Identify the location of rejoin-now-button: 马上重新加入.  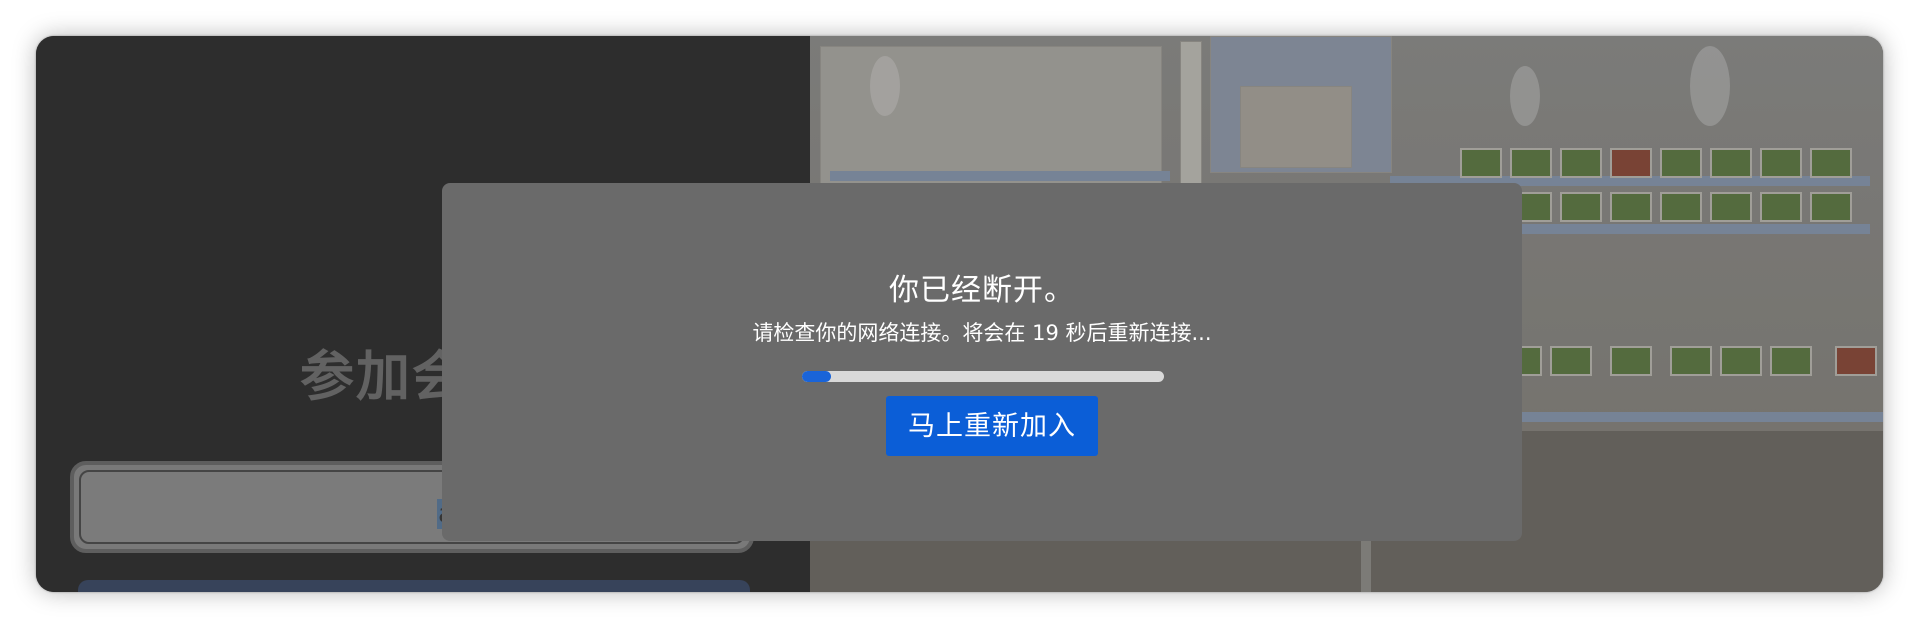
(992, 426).